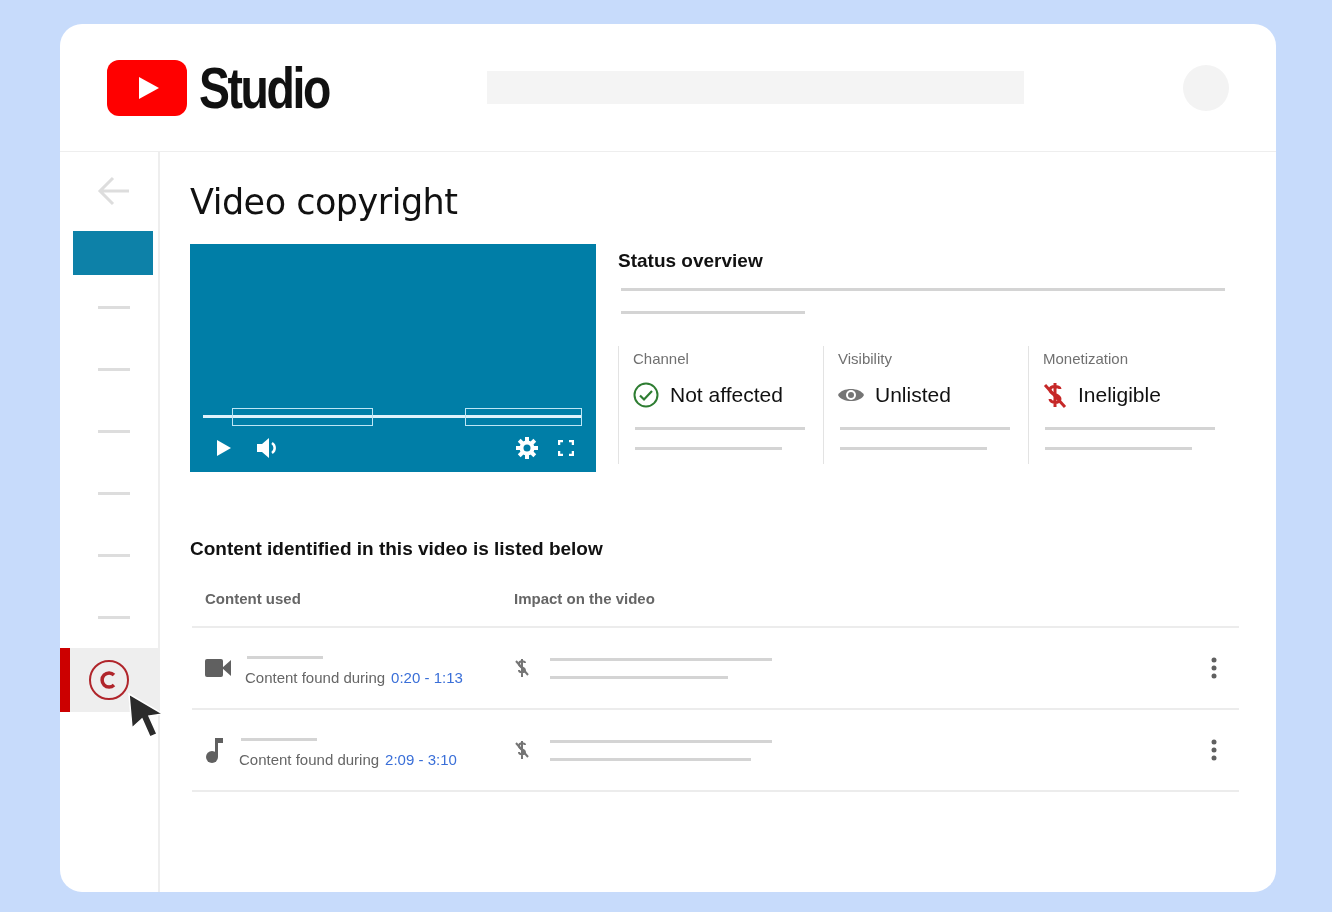  Describe the element at coordinates (726, 395) in the screenshot. I see `status-value: Not affected` at that location.